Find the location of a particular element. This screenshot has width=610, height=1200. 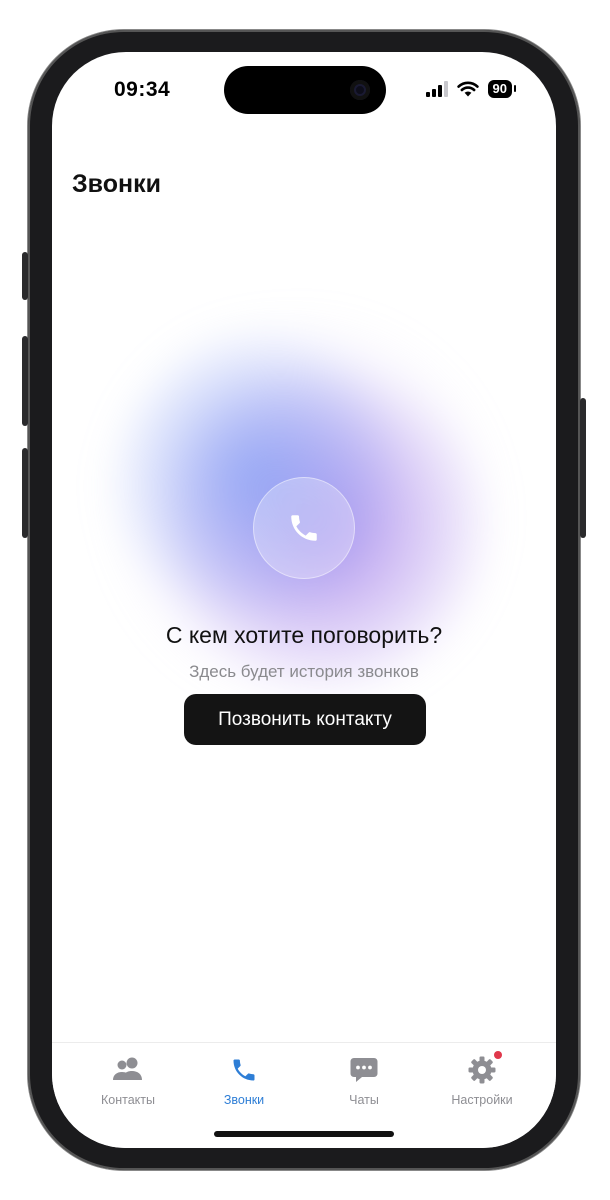

dynamic-island is located at coordinates (305, 90).